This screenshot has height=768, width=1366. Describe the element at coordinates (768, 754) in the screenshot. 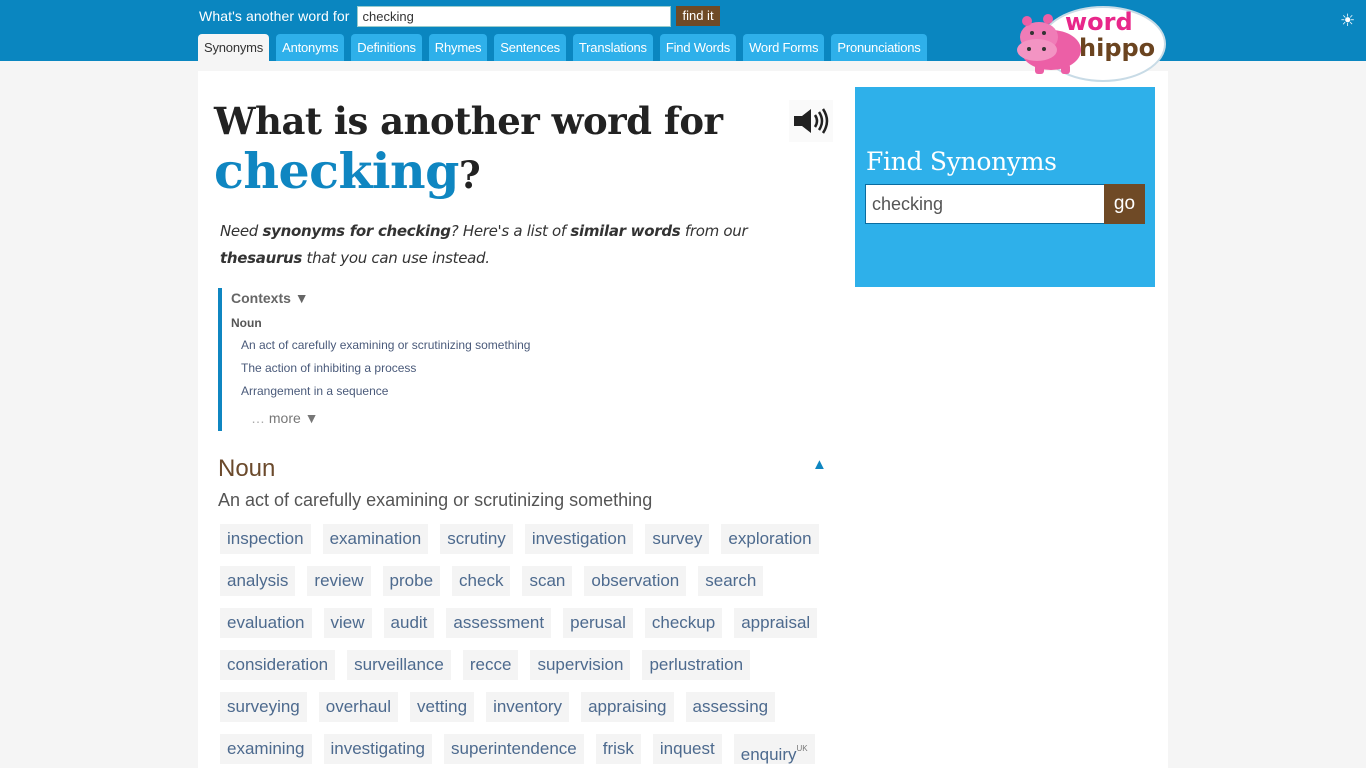

I see `synonym-text: enquiry` at that location.